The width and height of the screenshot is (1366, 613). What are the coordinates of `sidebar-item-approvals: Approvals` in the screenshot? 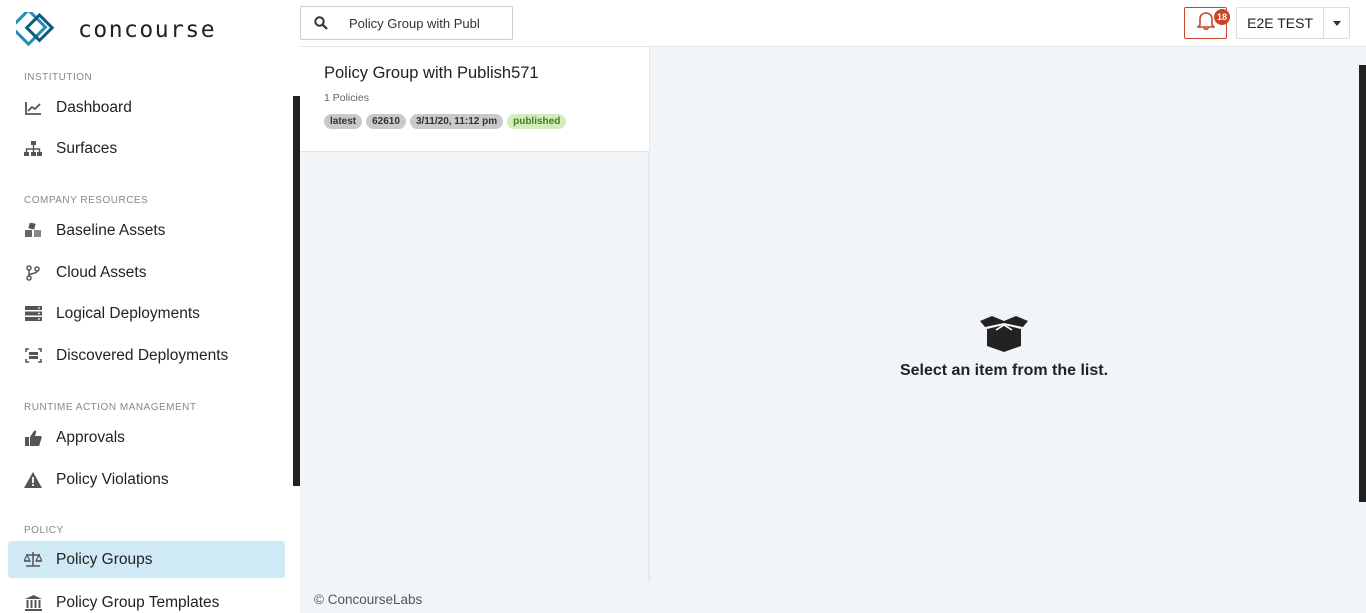 It's located at (146, 437).